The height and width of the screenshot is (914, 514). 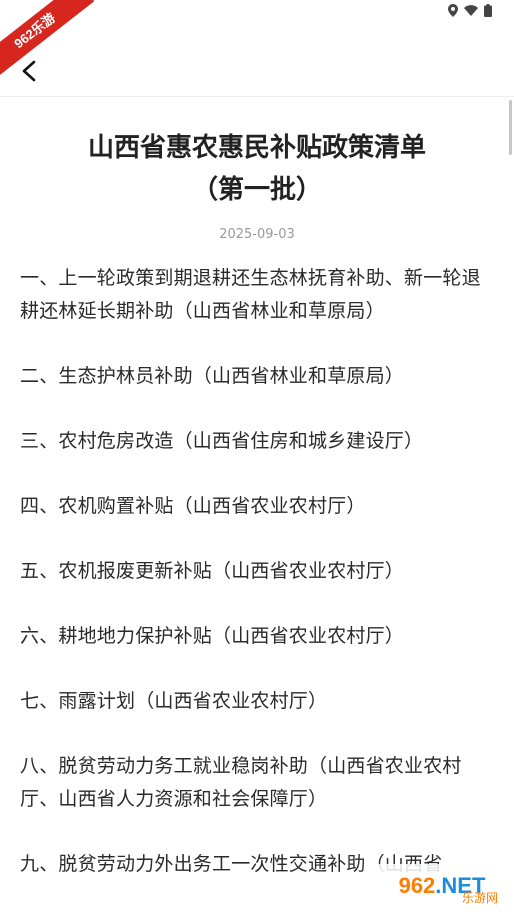 What do you see at coordinates (442, 886) in the screenshot?
I see `watermark-logo: 962.NET 乐游网` at bounding box center [442, 886].